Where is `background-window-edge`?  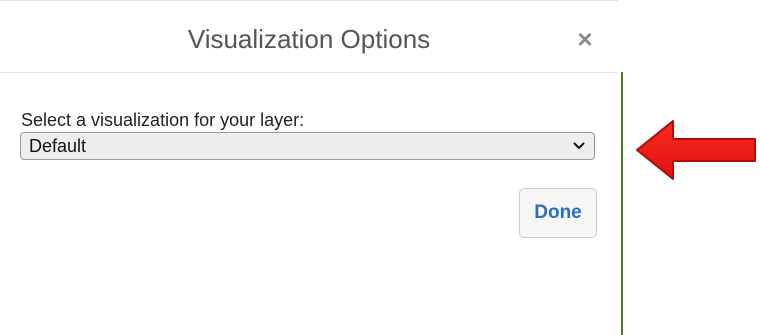 background-window-edge is located at coordinates (622, 203).